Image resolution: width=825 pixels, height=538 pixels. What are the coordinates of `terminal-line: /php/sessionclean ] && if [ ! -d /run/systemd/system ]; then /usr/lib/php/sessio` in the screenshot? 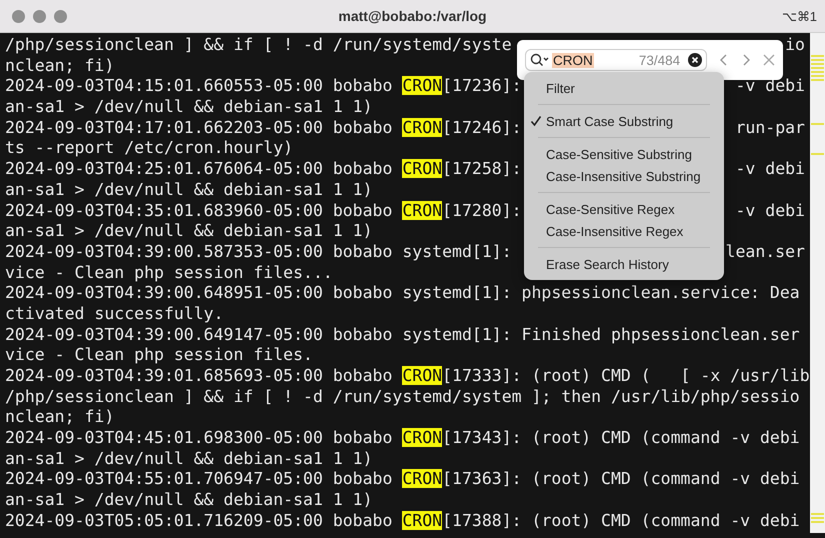 It's located at (402, 397).